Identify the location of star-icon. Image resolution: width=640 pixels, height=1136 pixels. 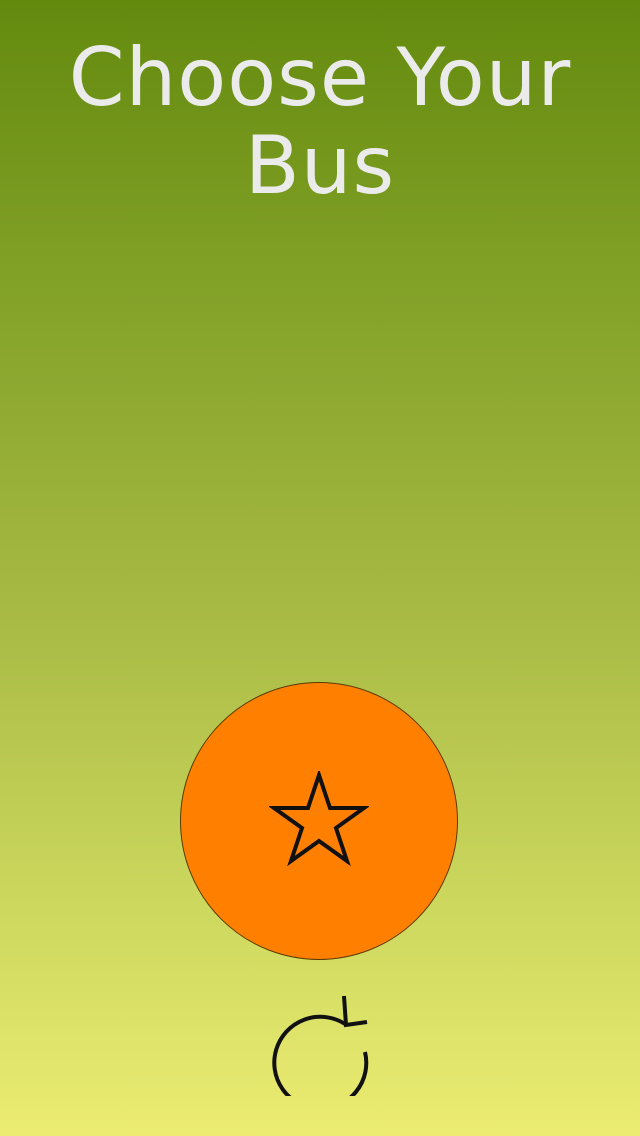
(319, 819).